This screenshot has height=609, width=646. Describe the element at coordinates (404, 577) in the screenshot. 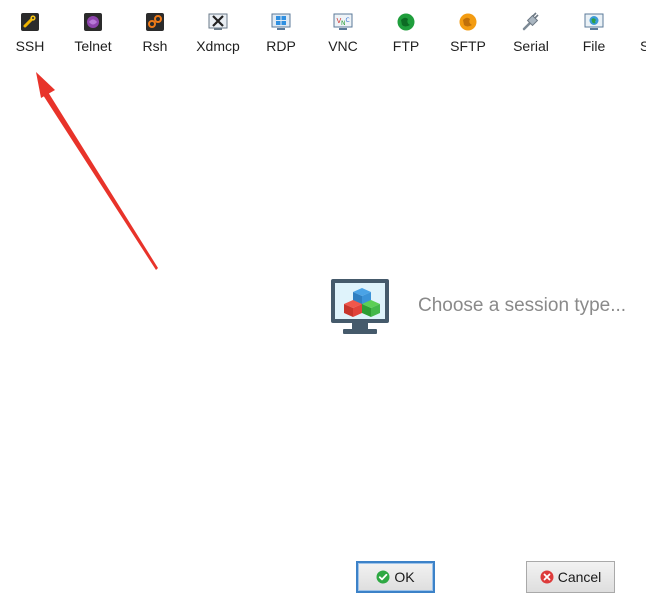

I see `ok-button-label: OK` at that location.